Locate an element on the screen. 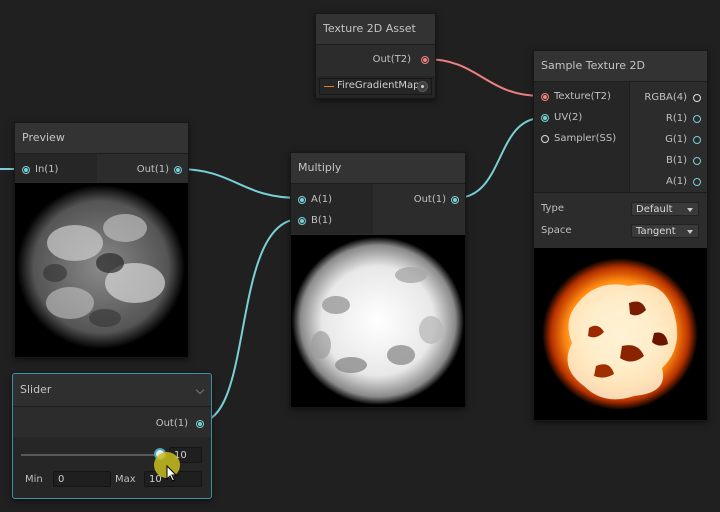 The height and width of the screenshot is (512, 720). space-label: Space is located at coordinates (556, 230).